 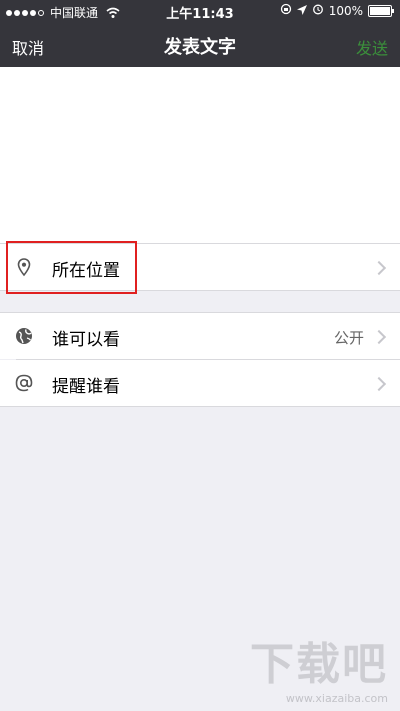 I want to click on location-arrow-icon, so click(x=301, y=11).